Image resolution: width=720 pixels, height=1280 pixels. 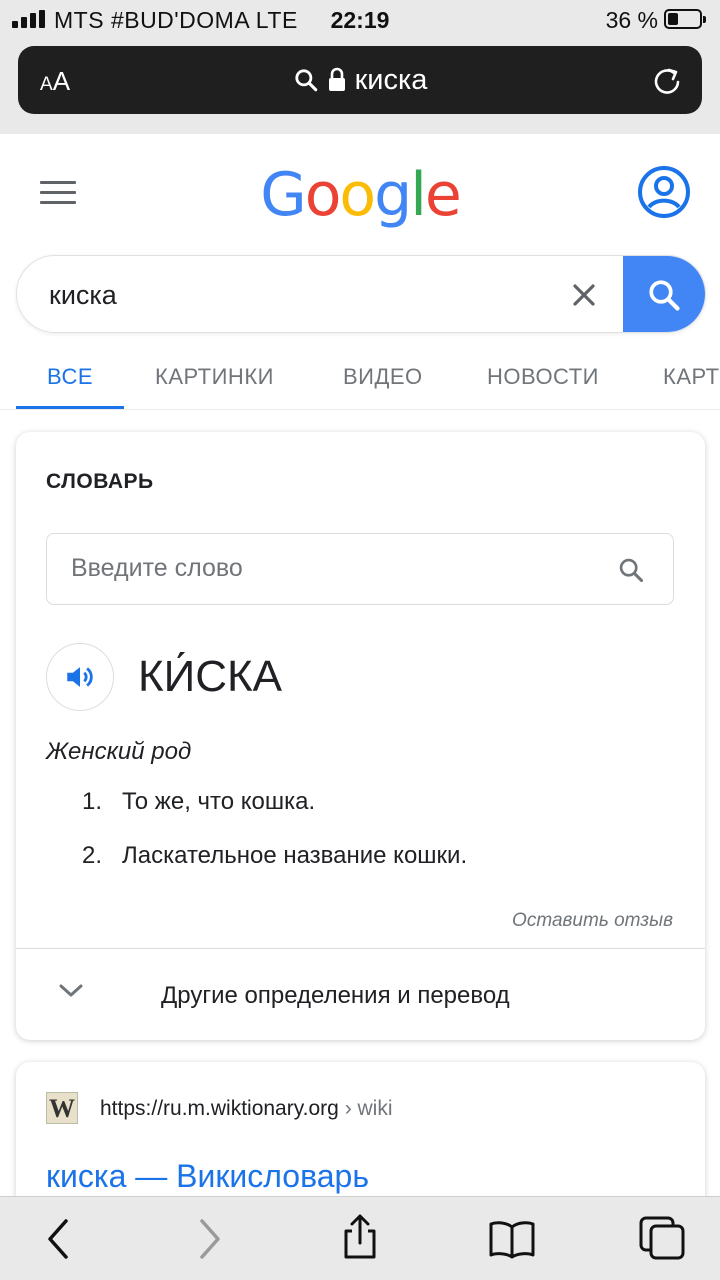 I want to click on section-title: СЛОВАРЬ, so click(x=100, y=481).